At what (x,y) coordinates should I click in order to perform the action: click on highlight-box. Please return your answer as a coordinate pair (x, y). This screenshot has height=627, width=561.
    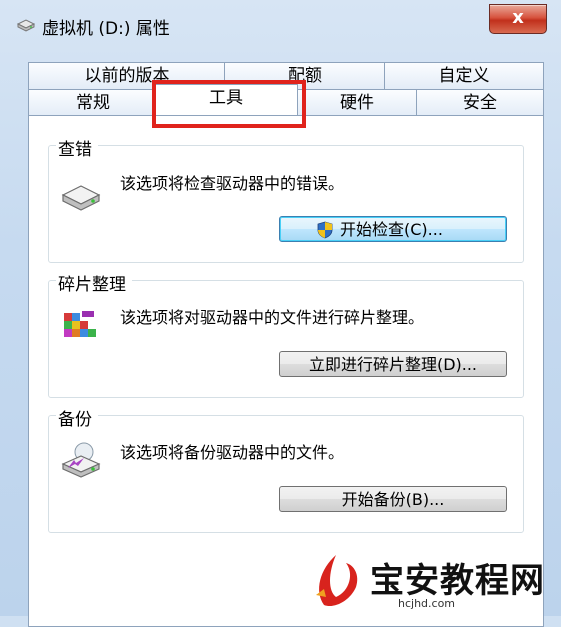
    Looking at the image, I should click on (229, 104).